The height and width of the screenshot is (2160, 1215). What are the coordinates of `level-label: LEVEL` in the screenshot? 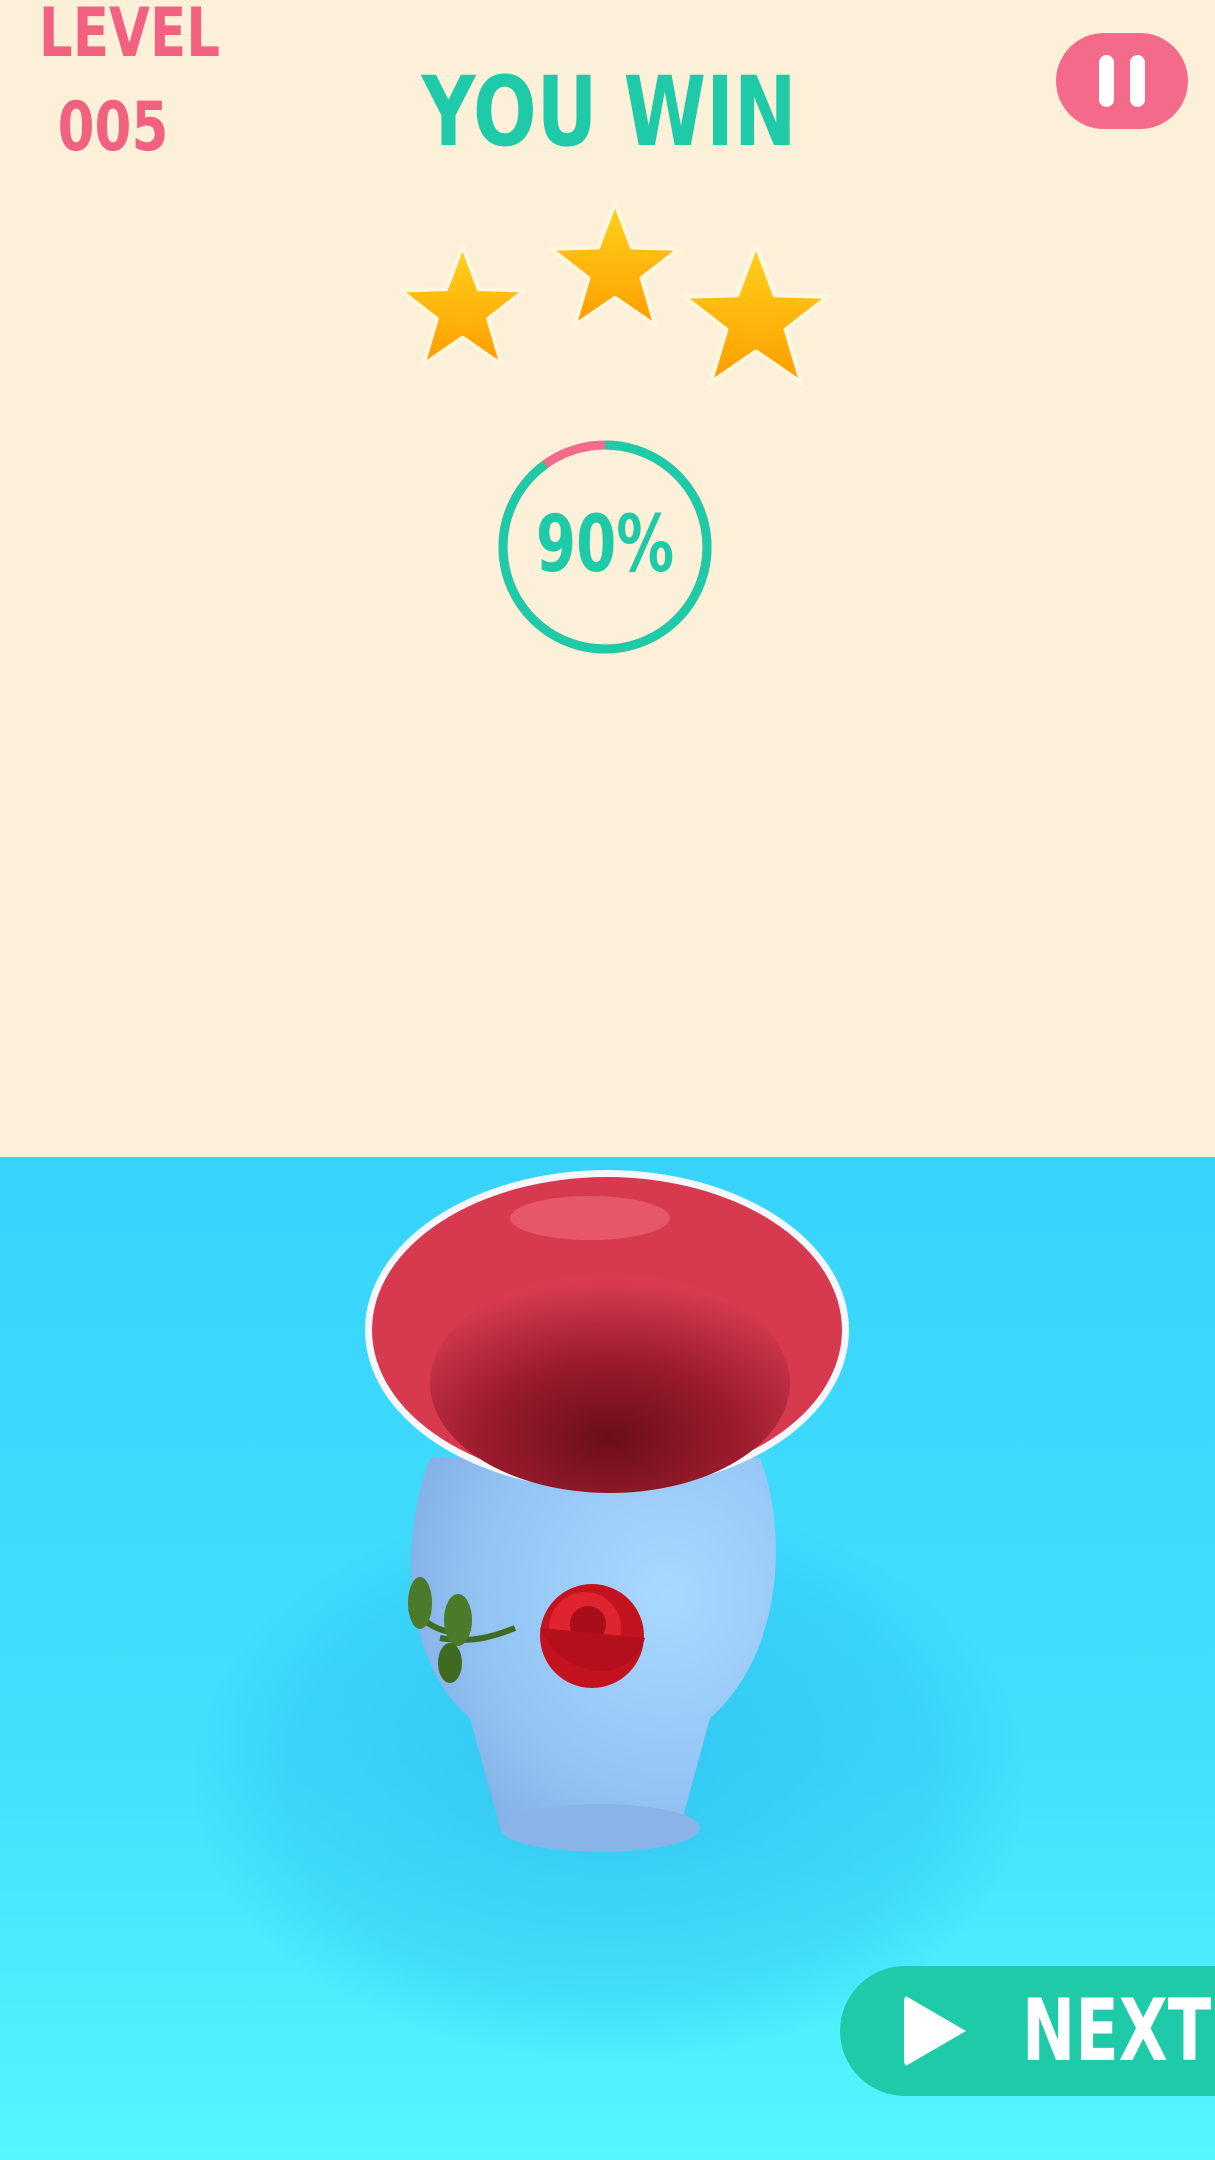 It's located at (129, 36).